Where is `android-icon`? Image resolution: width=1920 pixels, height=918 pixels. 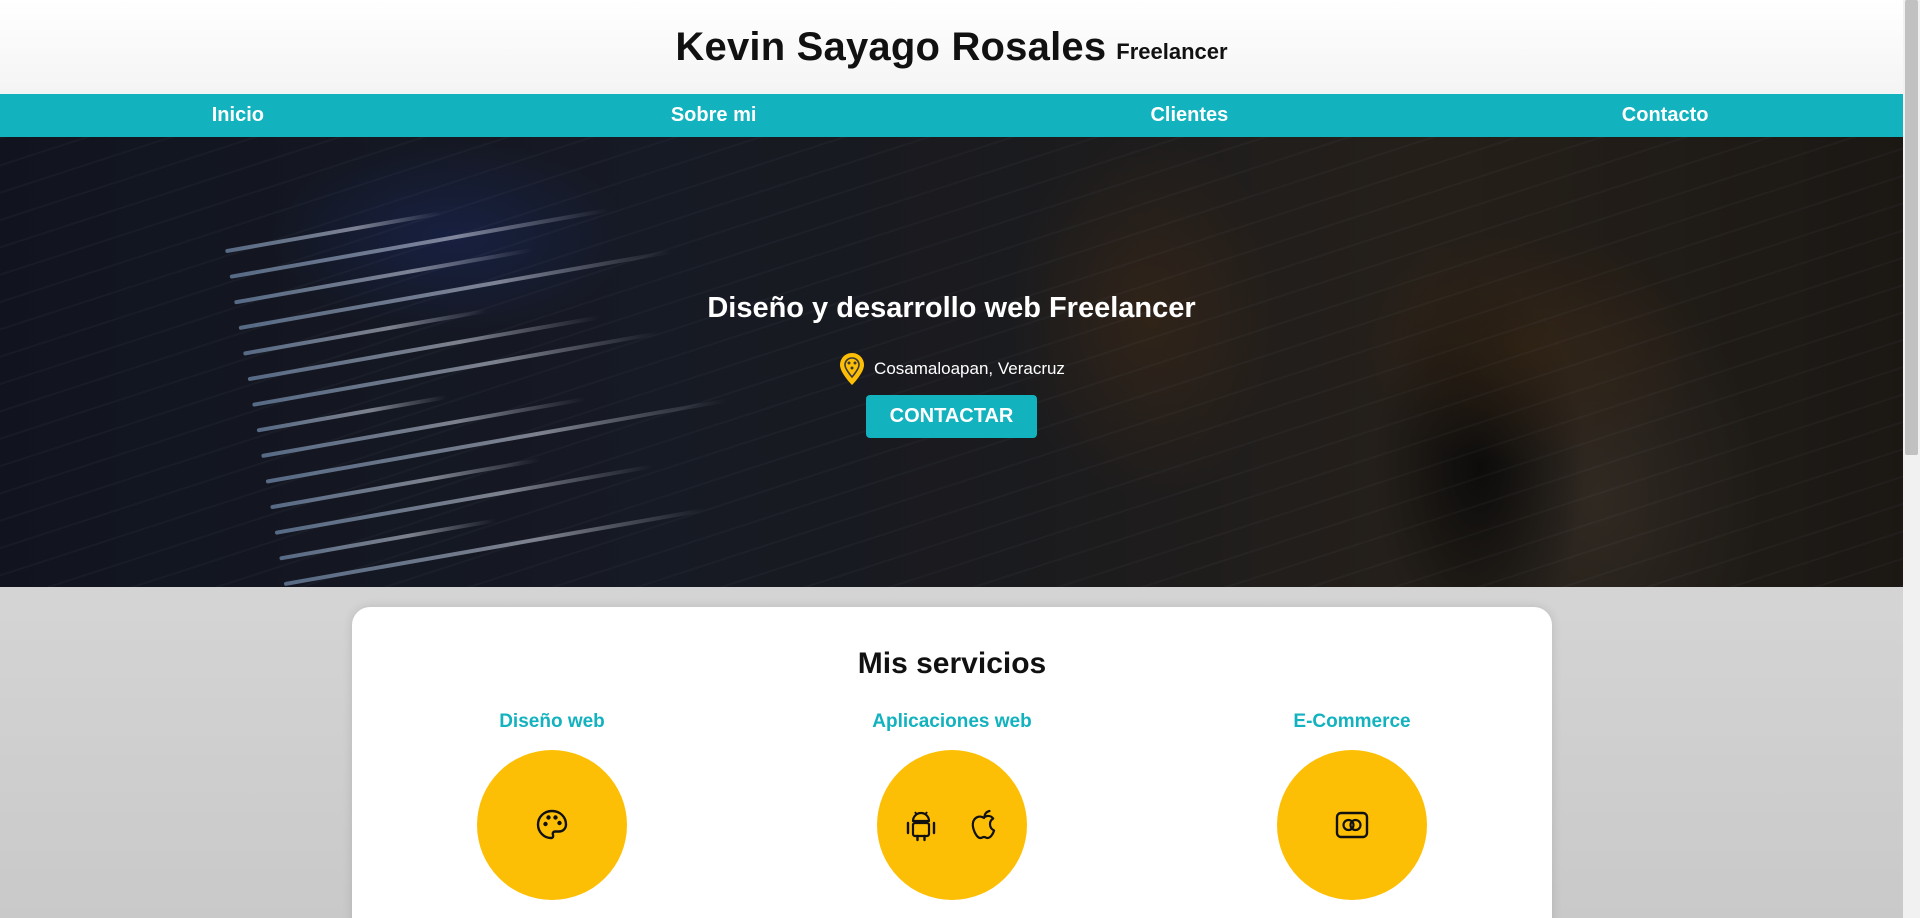
android-icon is located at coordinates (921, 826).